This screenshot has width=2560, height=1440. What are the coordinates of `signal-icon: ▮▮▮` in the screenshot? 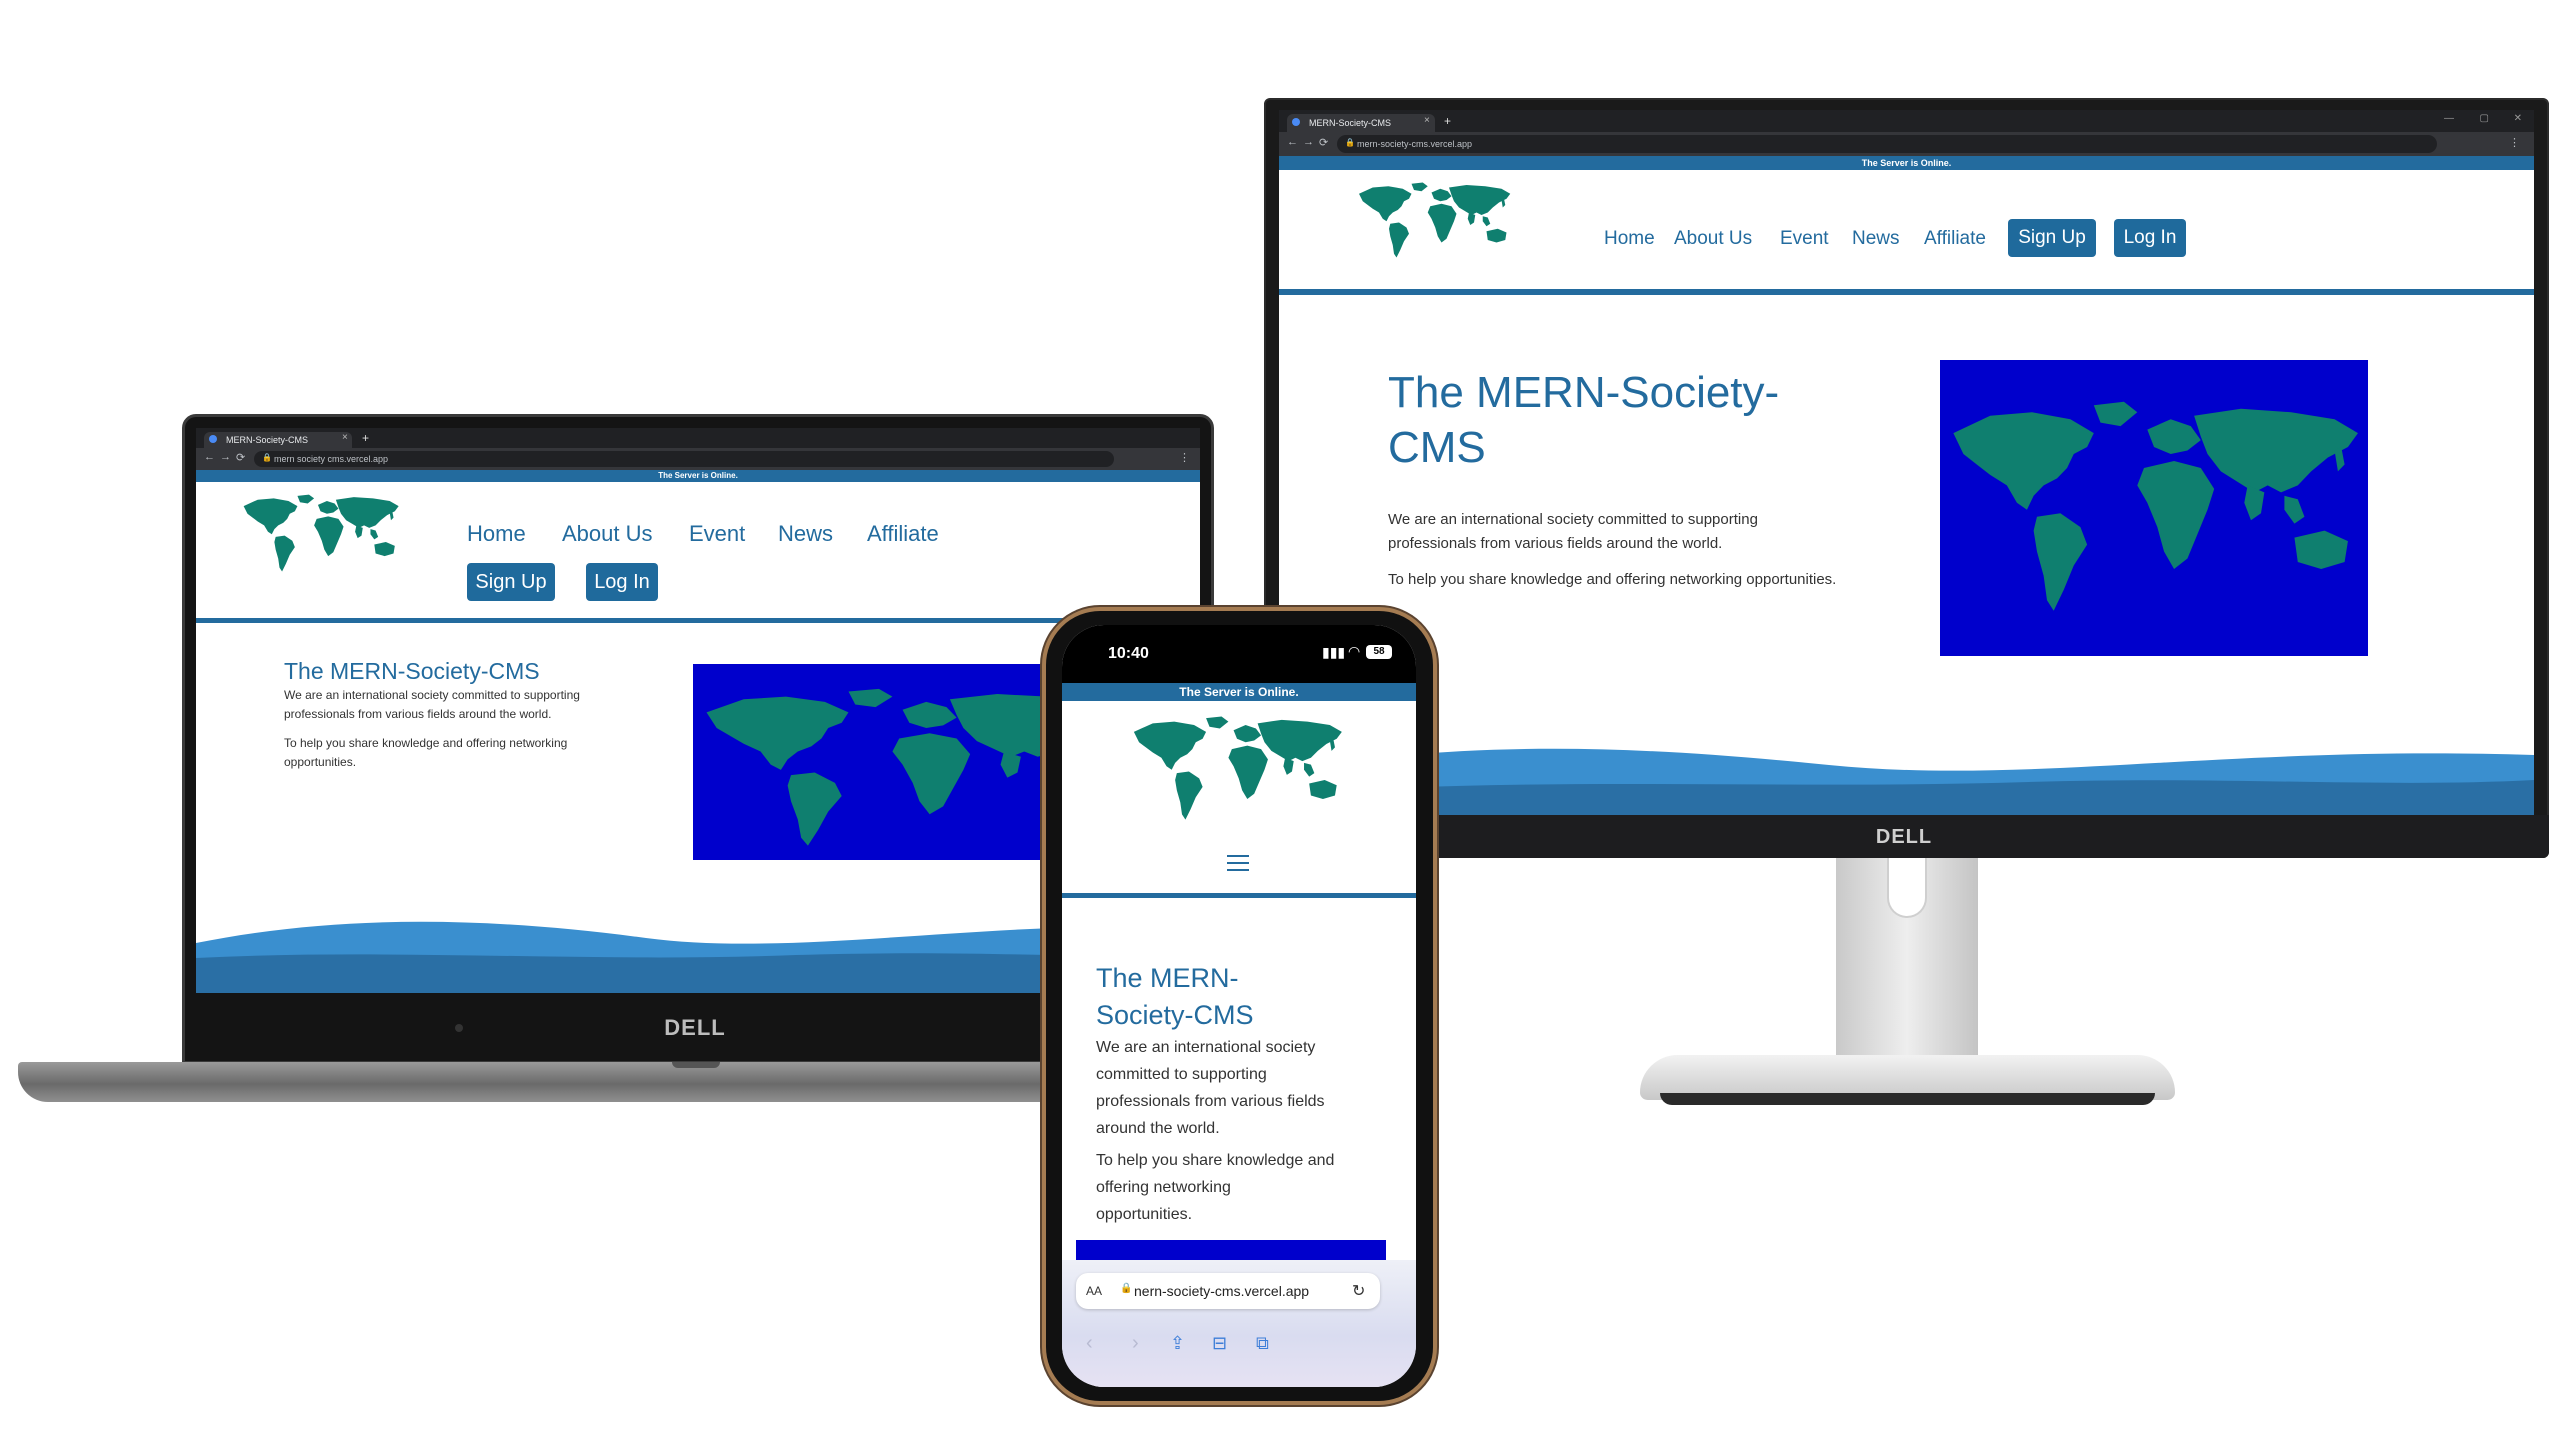 It's located at (1334, 652).